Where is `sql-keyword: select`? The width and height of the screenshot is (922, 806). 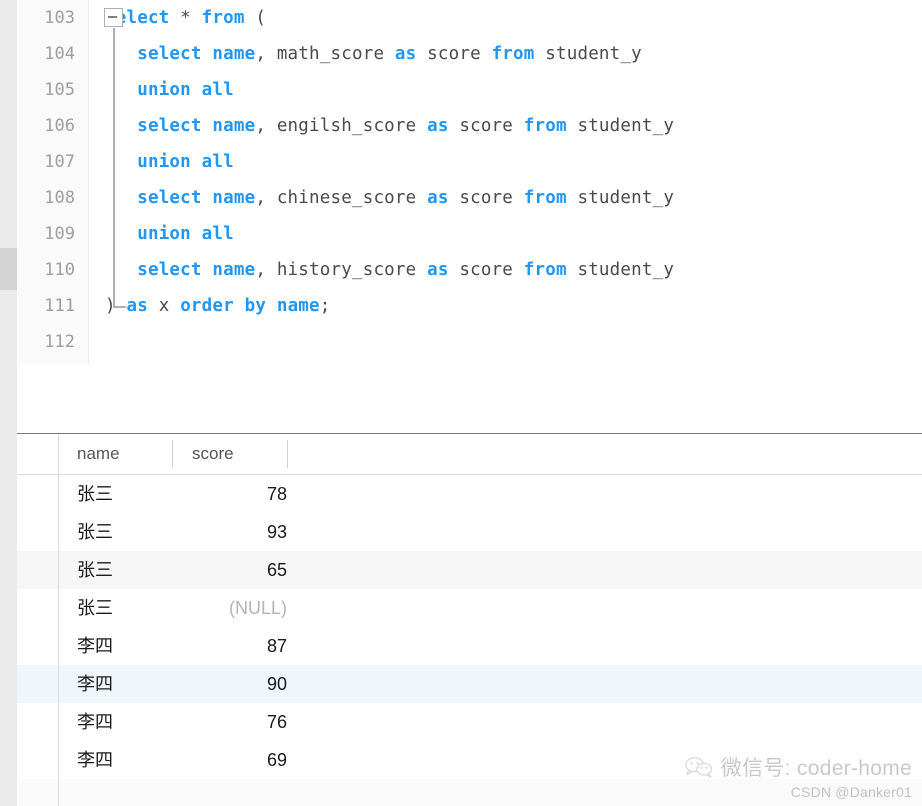
sql-keyword: select is located at coordinates (169, 54).